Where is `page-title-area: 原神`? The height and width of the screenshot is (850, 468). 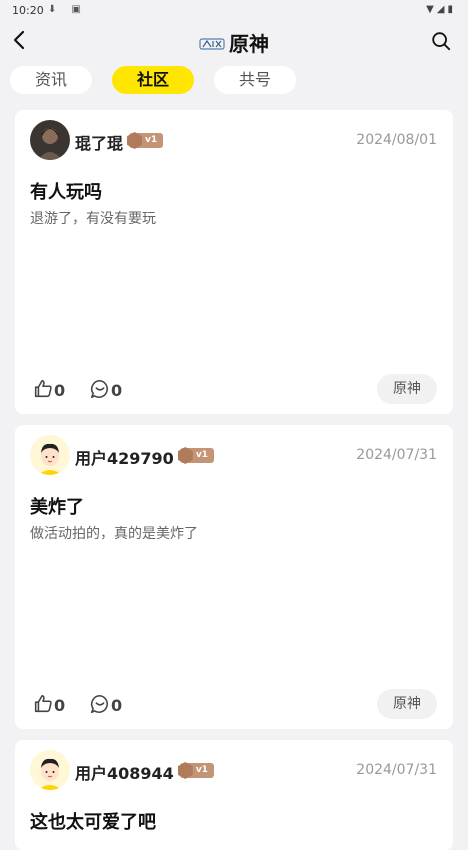 page-title-area: 原神 is located at coordinates (234, 42).